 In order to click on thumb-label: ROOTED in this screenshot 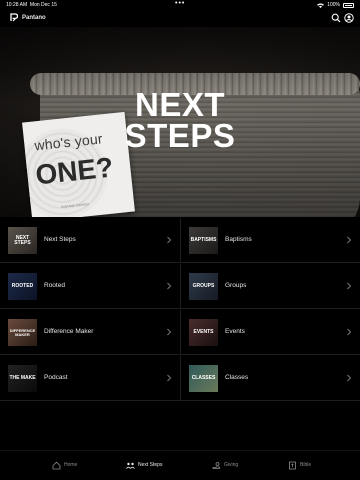, I will do `click(22, 286)`.